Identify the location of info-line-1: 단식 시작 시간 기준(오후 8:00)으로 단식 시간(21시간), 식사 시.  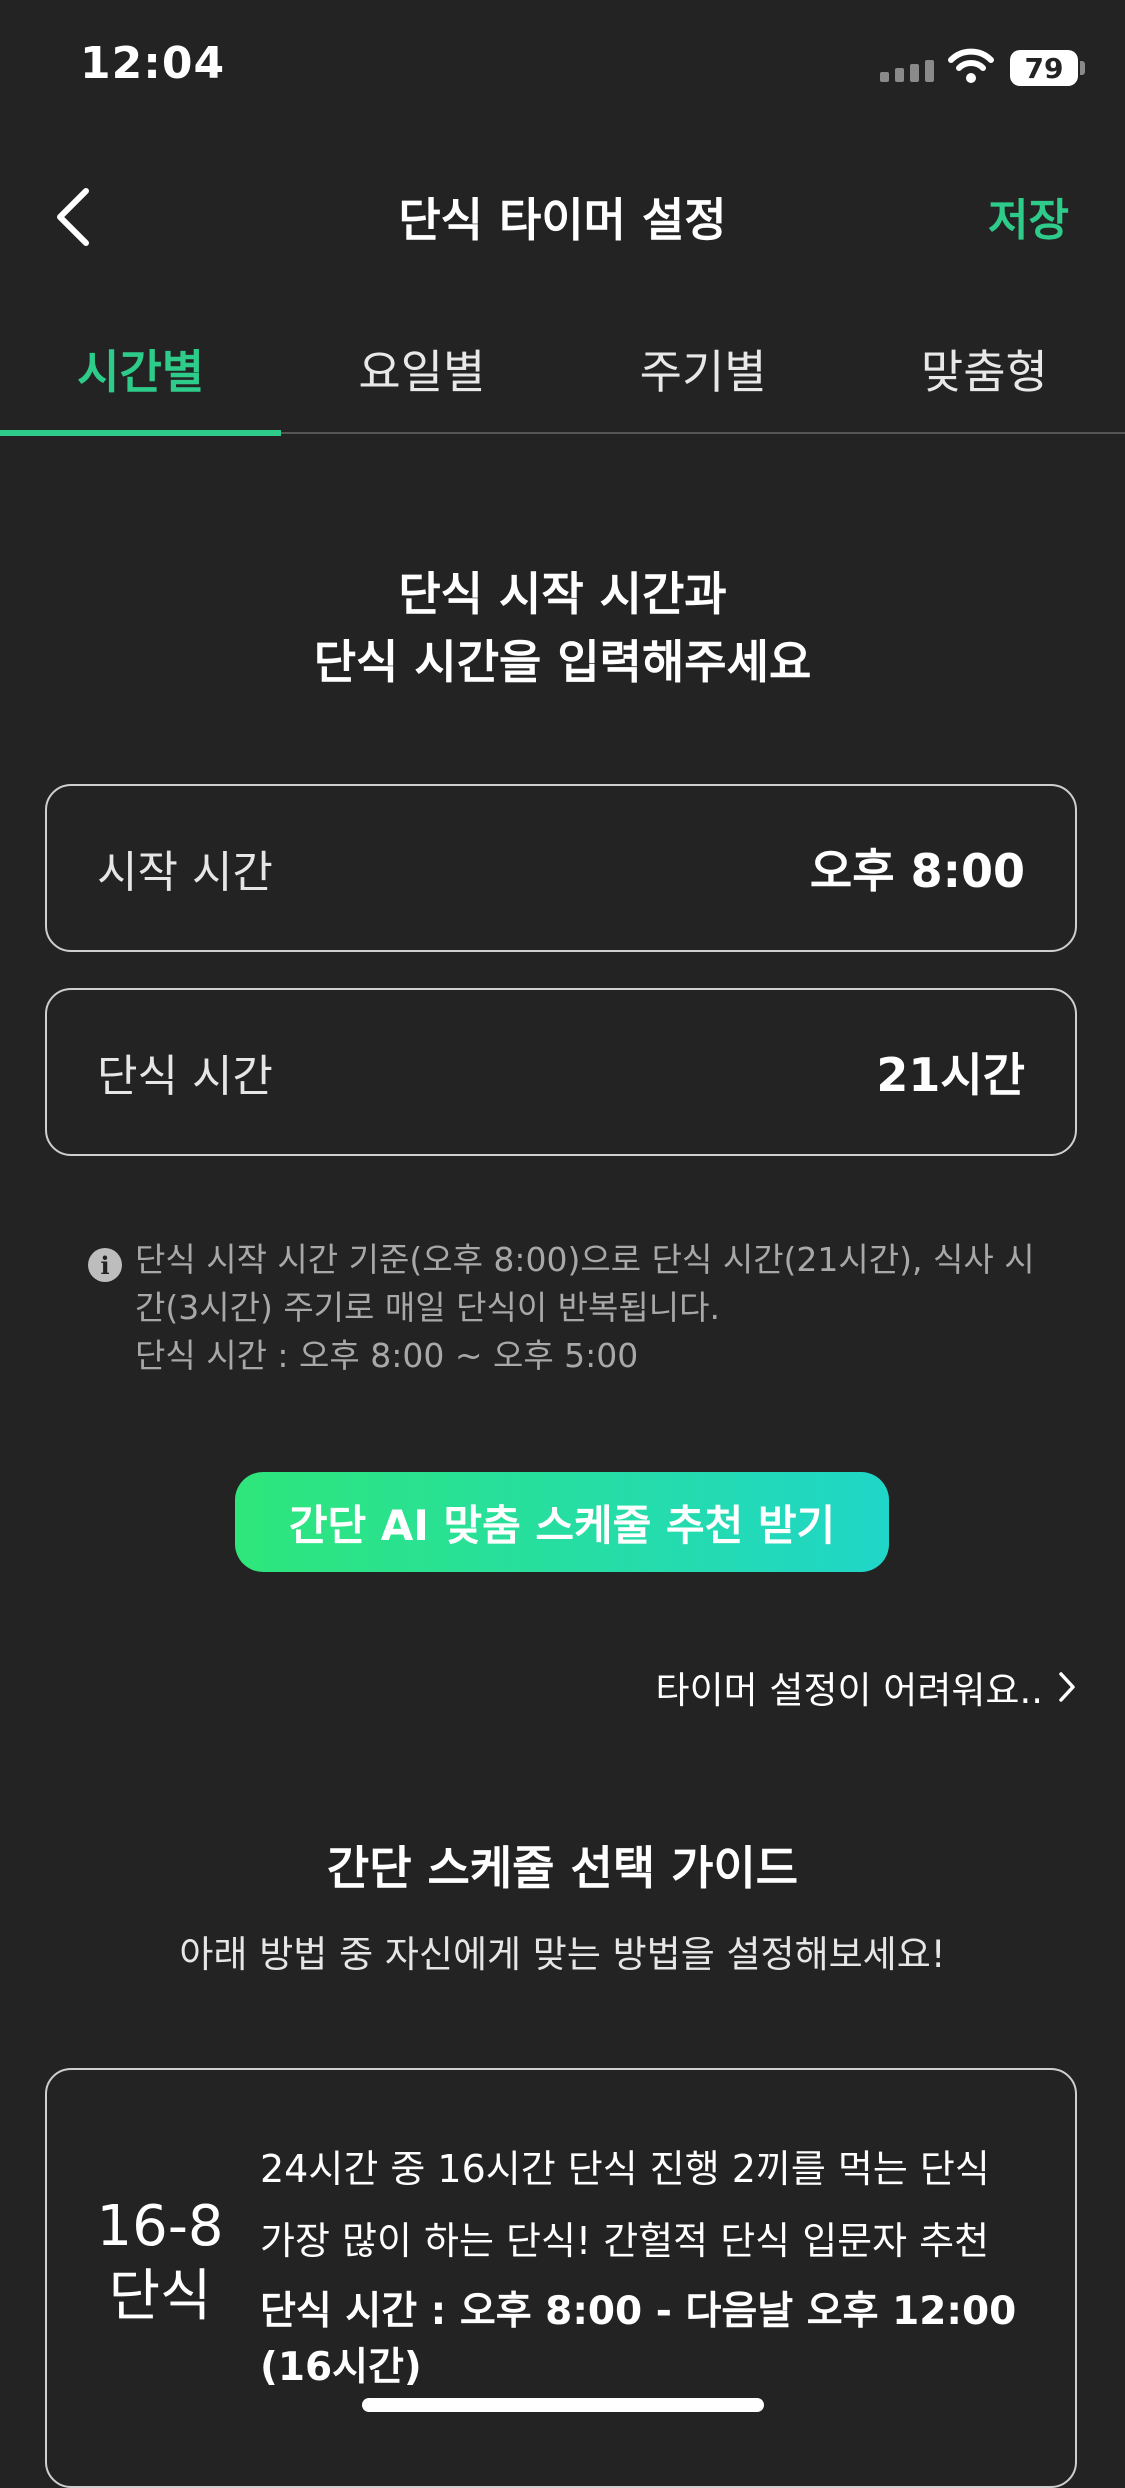
(585, 1259).